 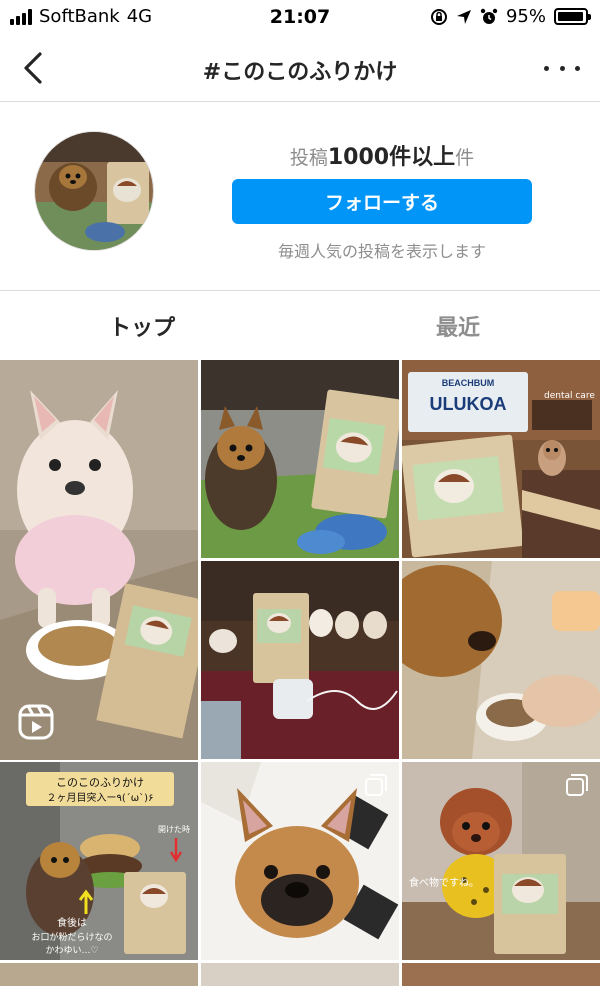 I want to click on sign-text-3: dental care, so click(x=569, y=396).